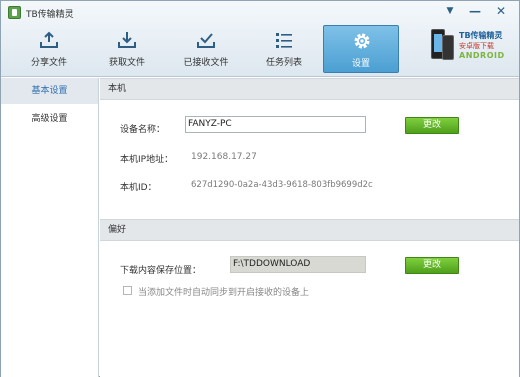 The image size is (520, 377). I want to click on tab-settings: 设置, so click(361, 49).